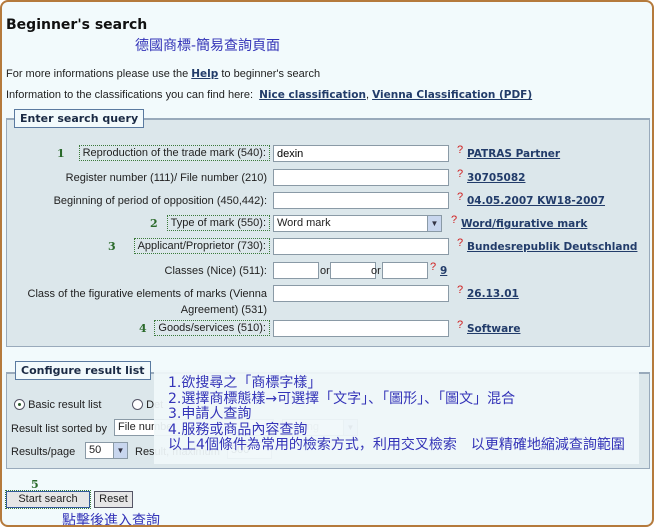 This screenshot has height=527, width=654. What do you see at coordinates (452, 95) in the screenshot?
I see `vienna-classification-link: Vienna Classification (PDF)` at bounding box center [452, 95].